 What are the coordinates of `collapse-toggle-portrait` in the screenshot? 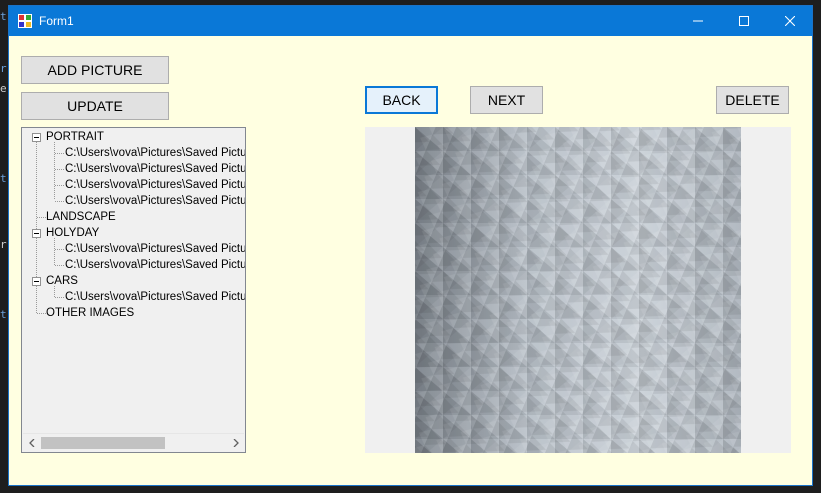 It's located at (36, 137).